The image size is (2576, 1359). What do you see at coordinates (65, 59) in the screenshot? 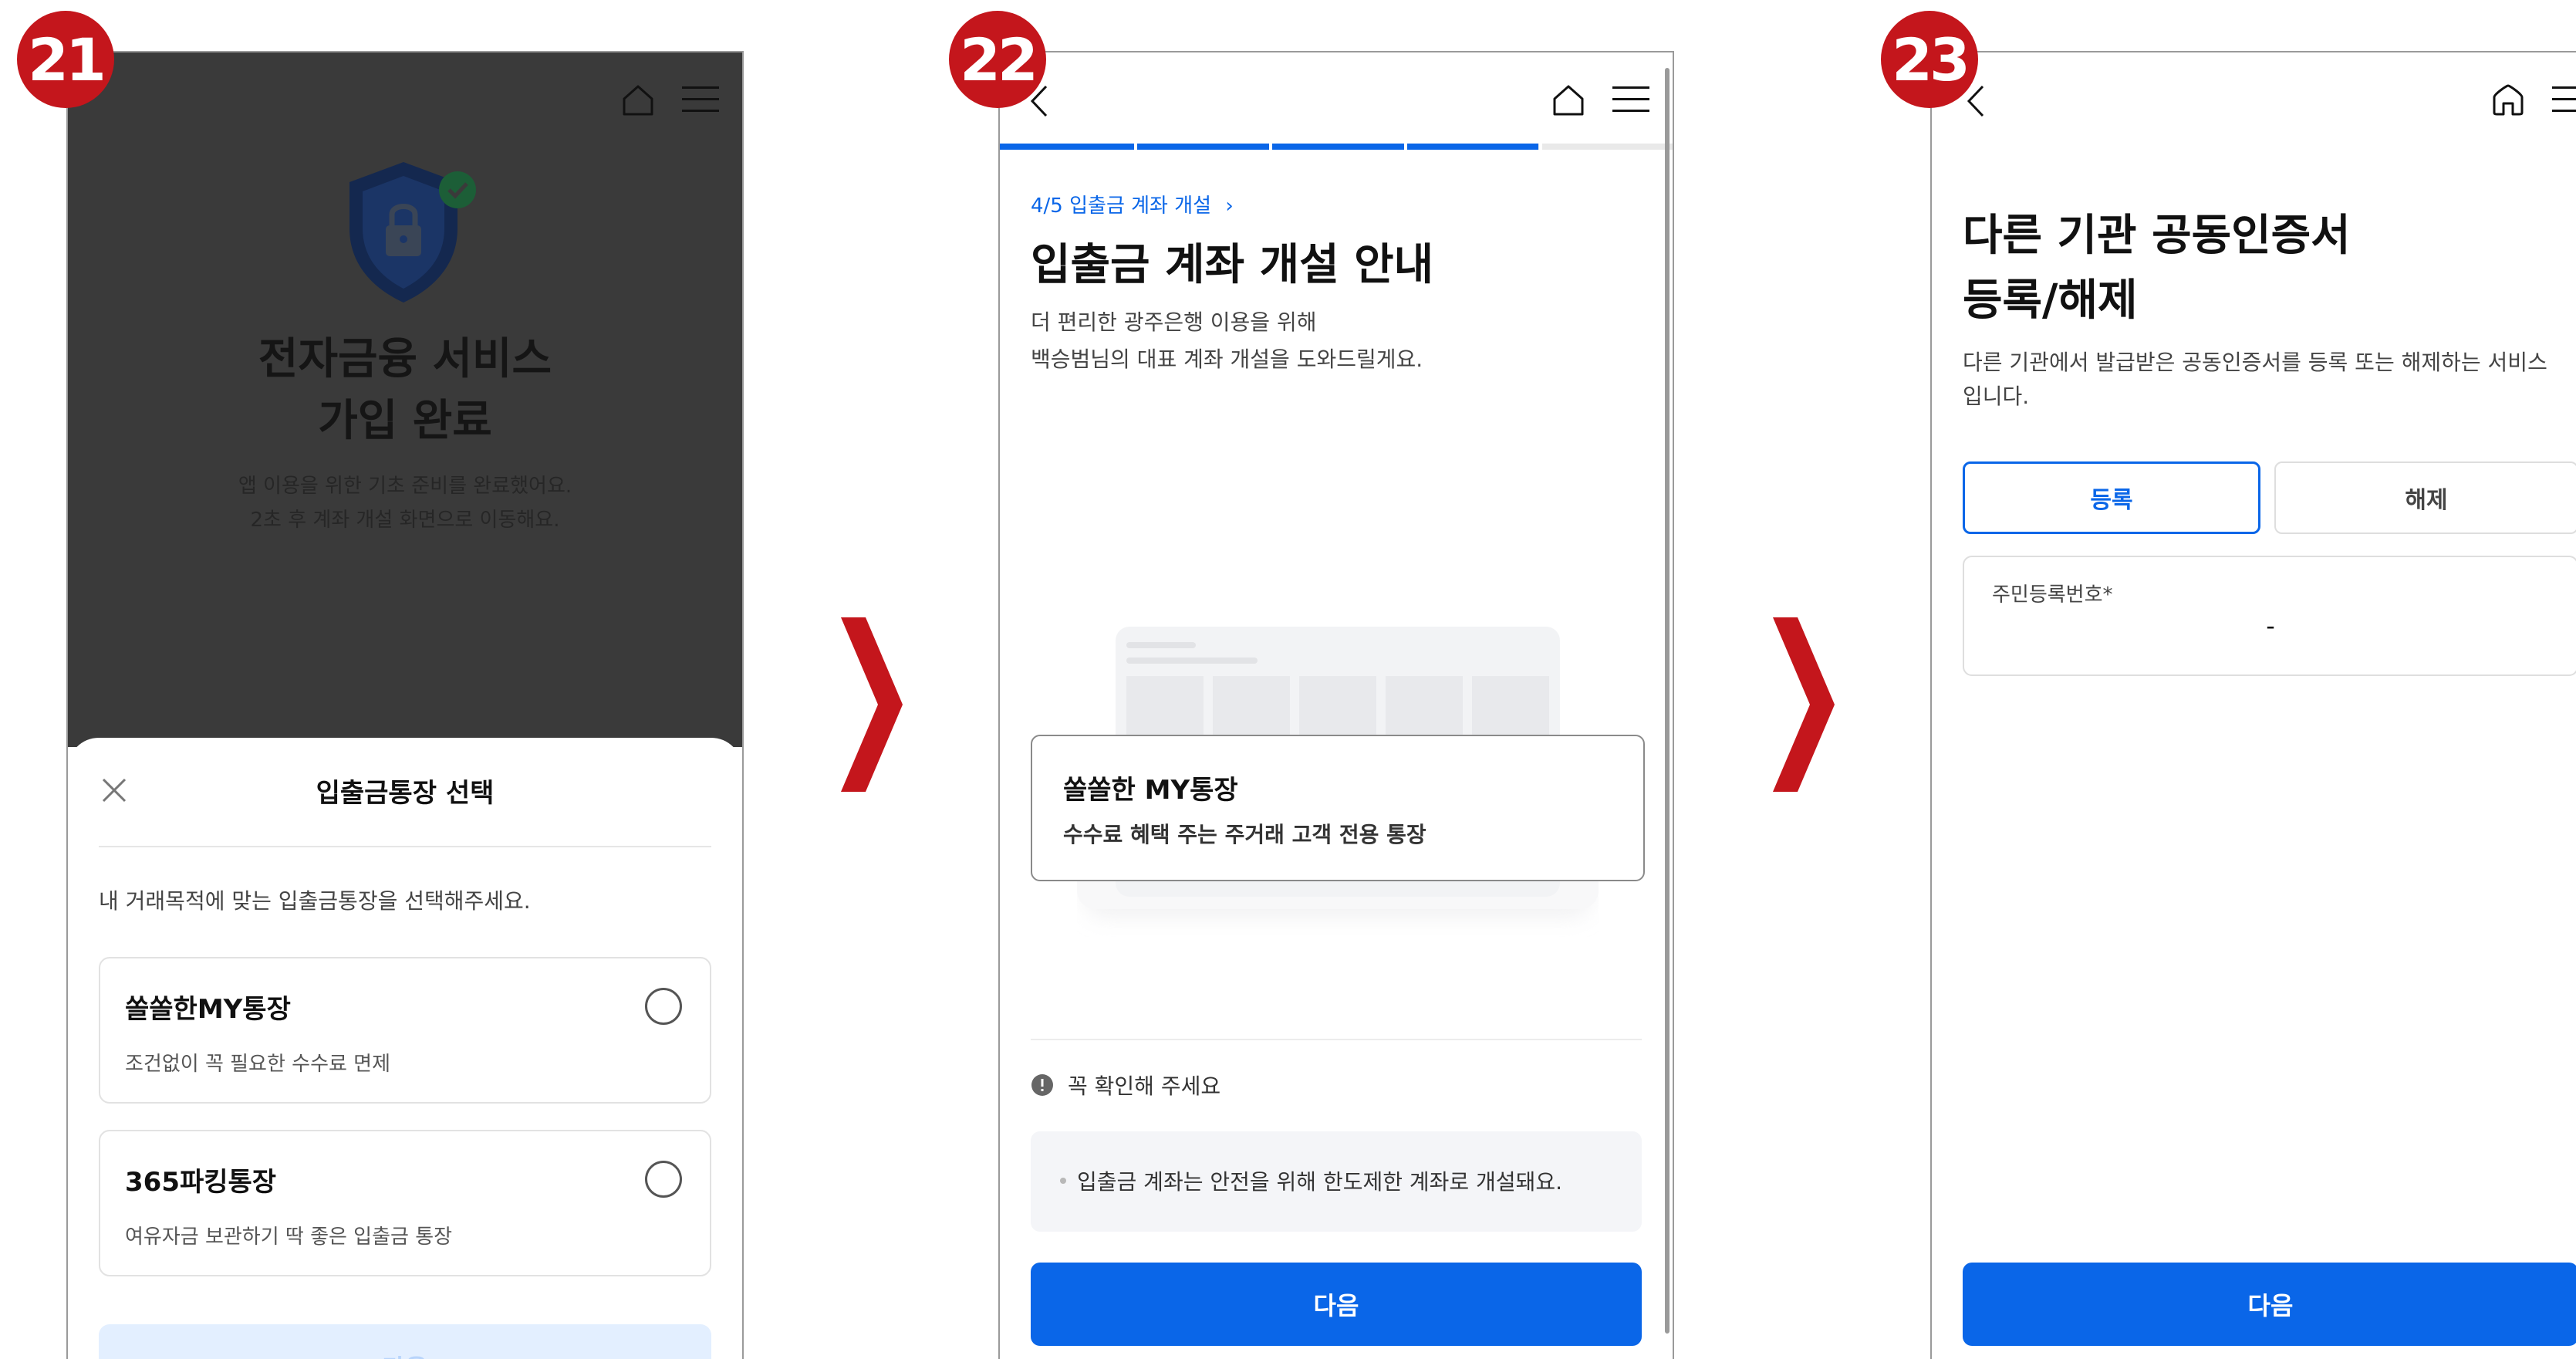
I see `step-badge-21: 21` at bounding box center [65, 59].